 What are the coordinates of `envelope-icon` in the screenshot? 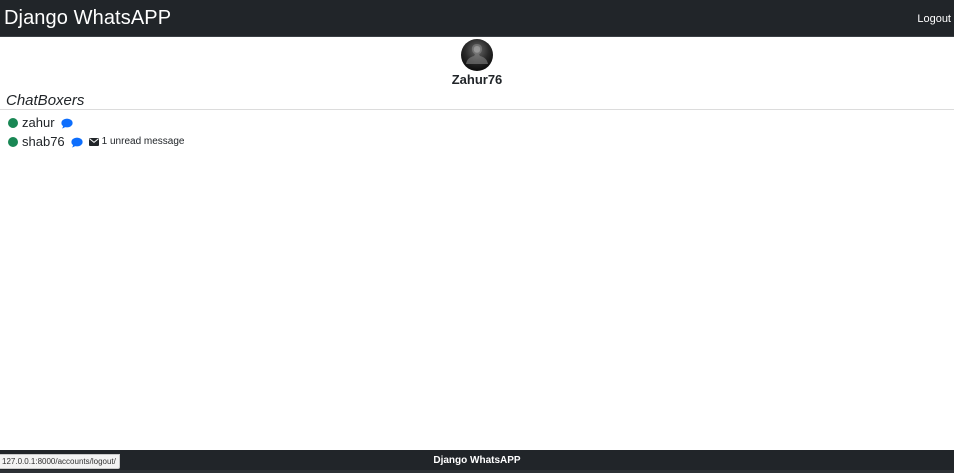 It's located at (93, 142).